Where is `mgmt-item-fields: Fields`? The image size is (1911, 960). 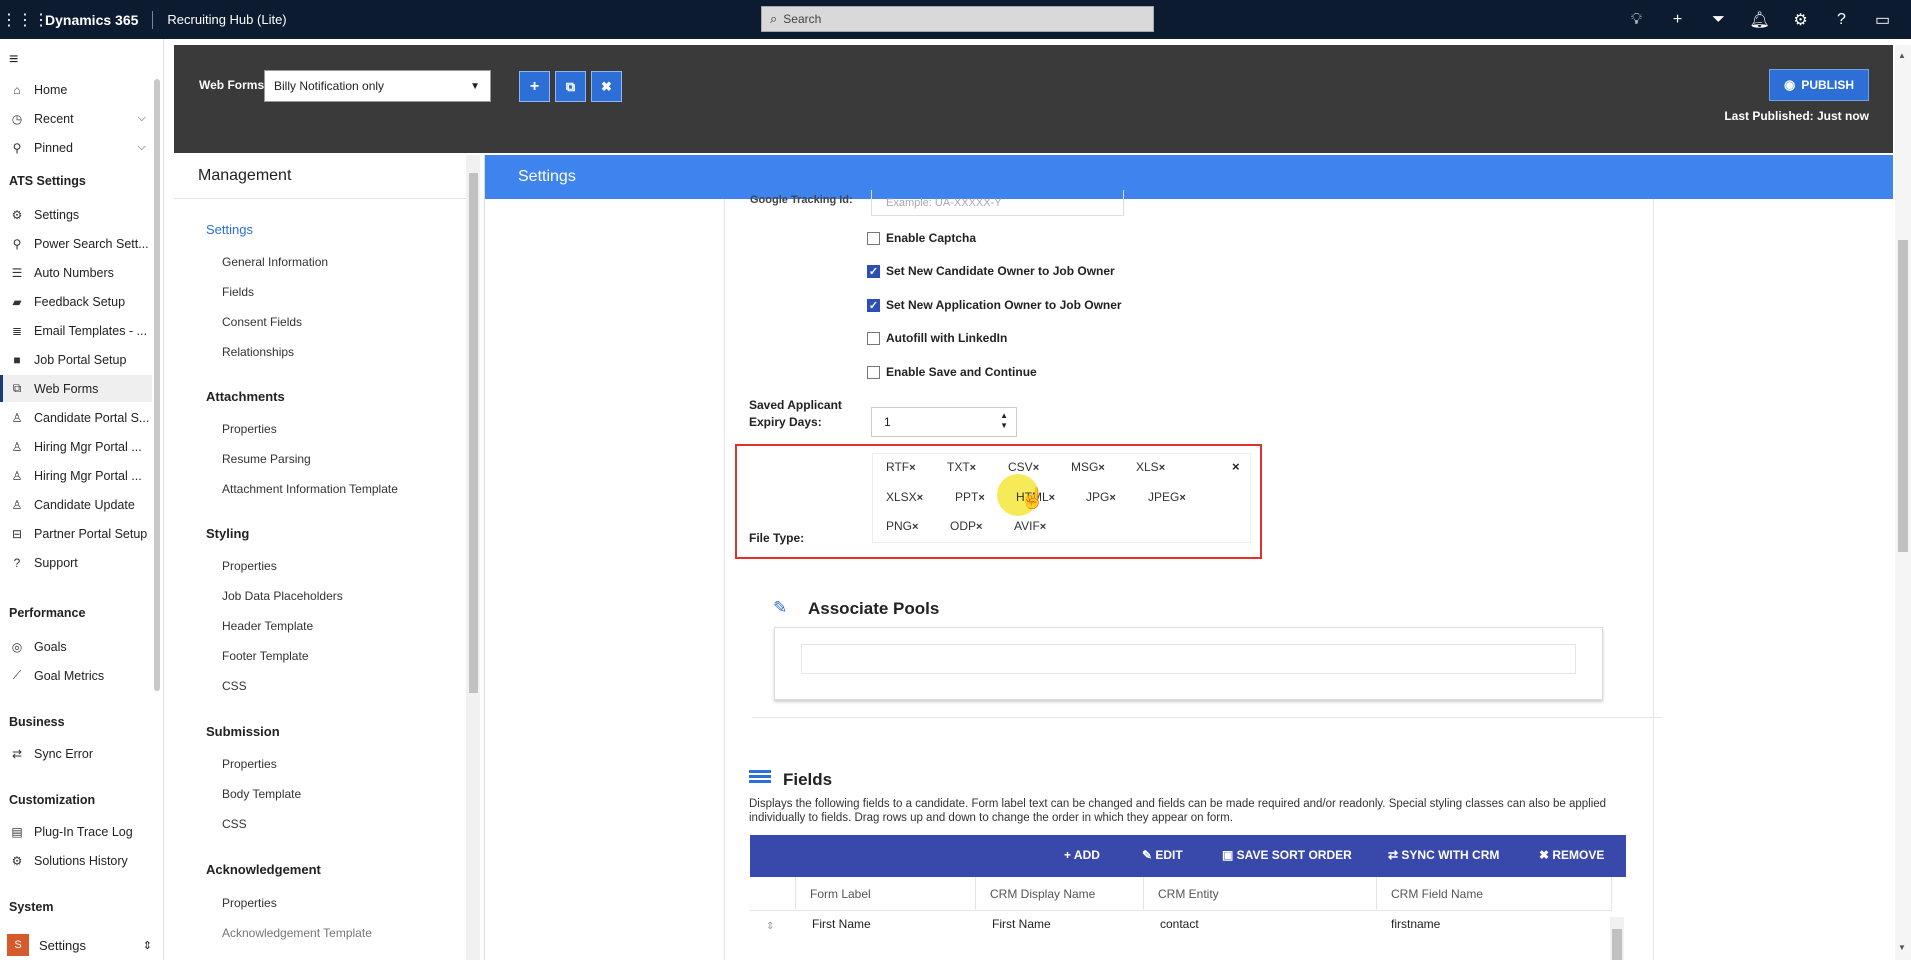 mgmt-item-fields: Fields is located at coordinates (238, 292).